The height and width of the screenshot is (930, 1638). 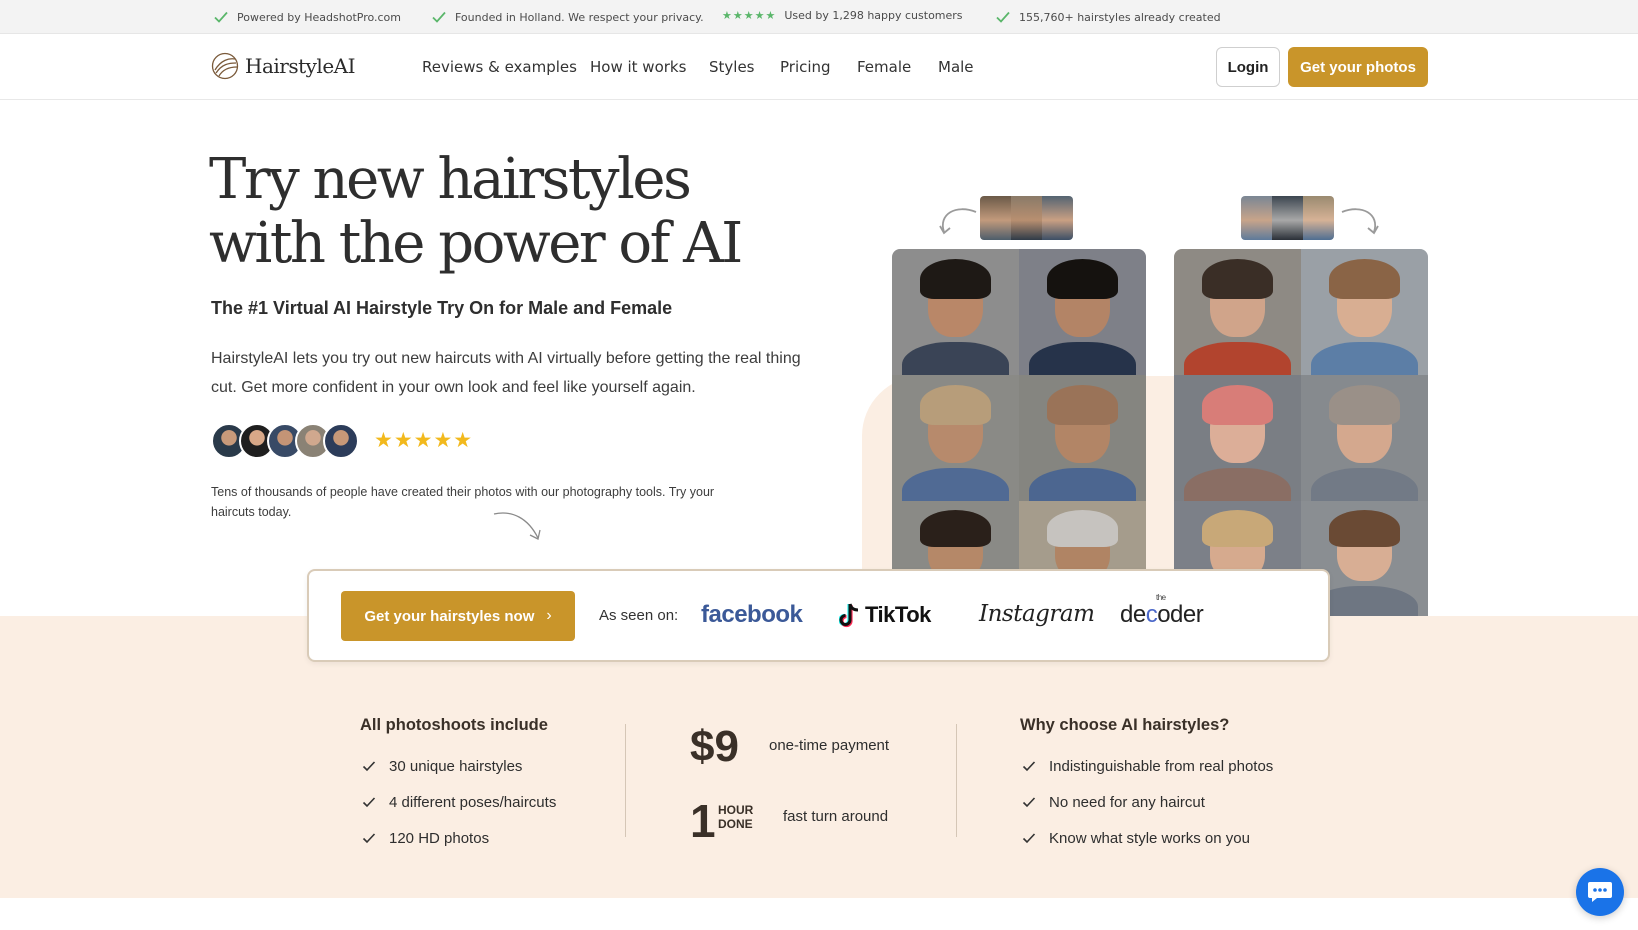 I want to click on list-item: Know what style works on you, so click(x=1147, y=838).